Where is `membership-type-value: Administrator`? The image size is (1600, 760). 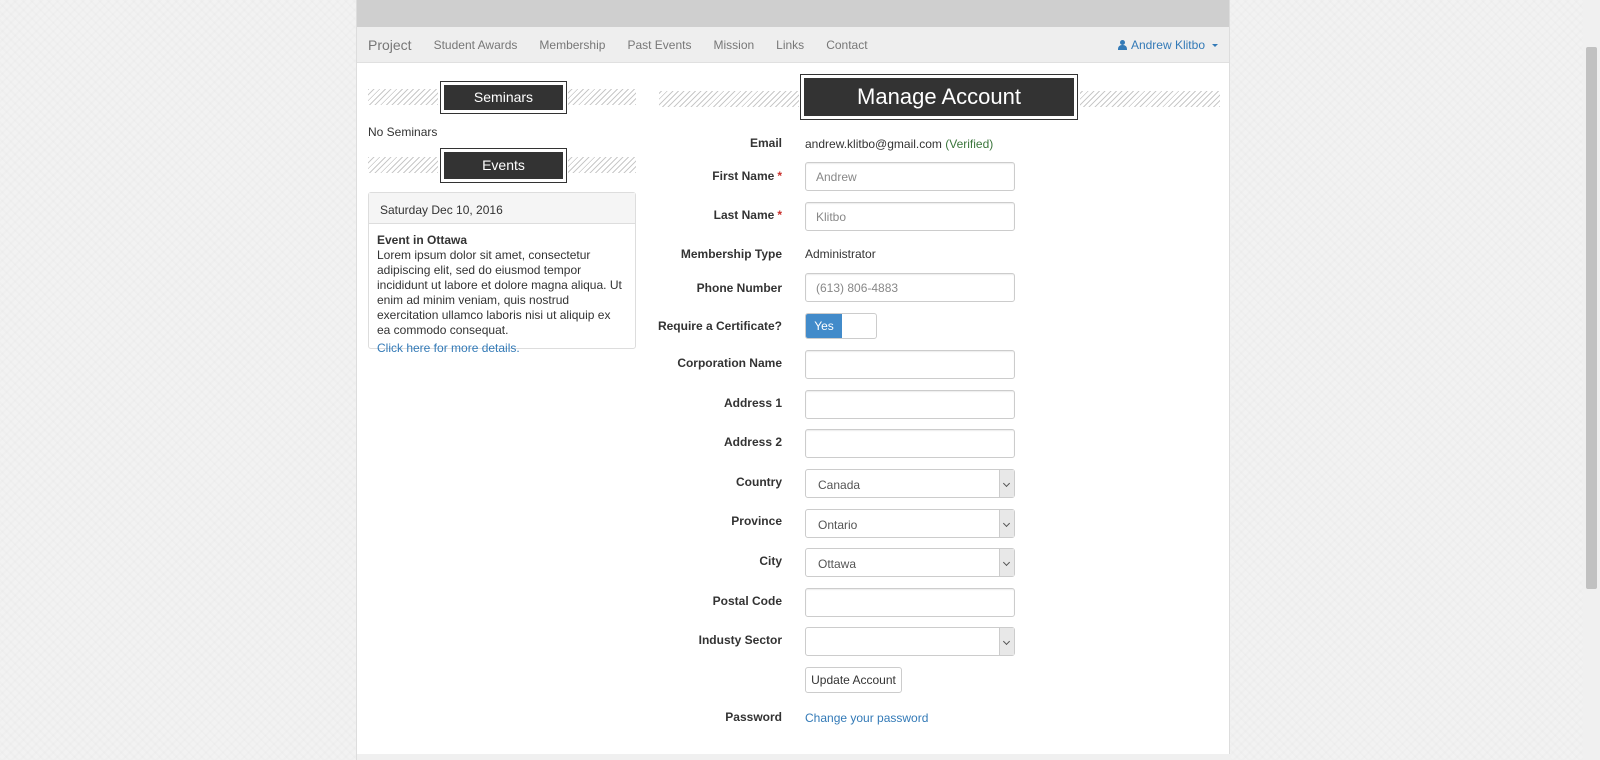 membership-type-value: Administrator is located at coordinates (840, 254).